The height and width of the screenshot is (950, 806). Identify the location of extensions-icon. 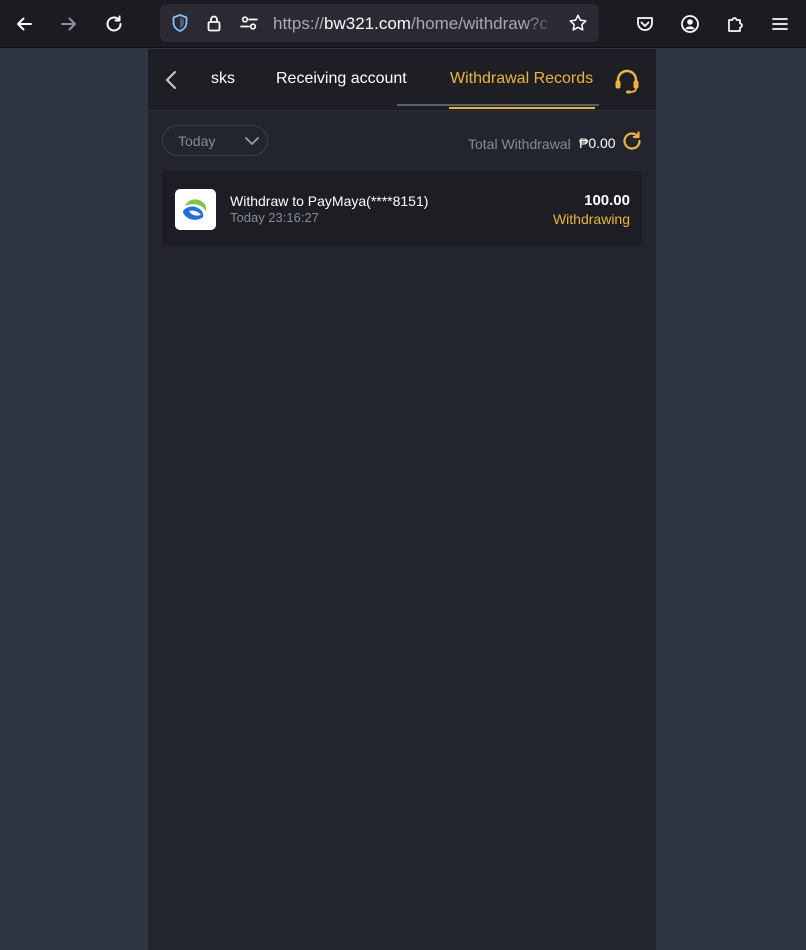
(735, 24).